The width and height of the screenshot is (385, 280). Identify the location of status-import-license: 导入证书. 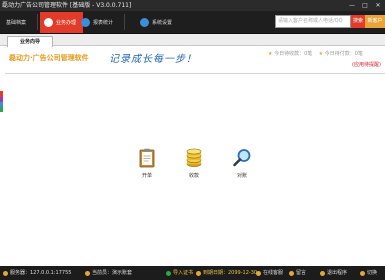
(179, 273).